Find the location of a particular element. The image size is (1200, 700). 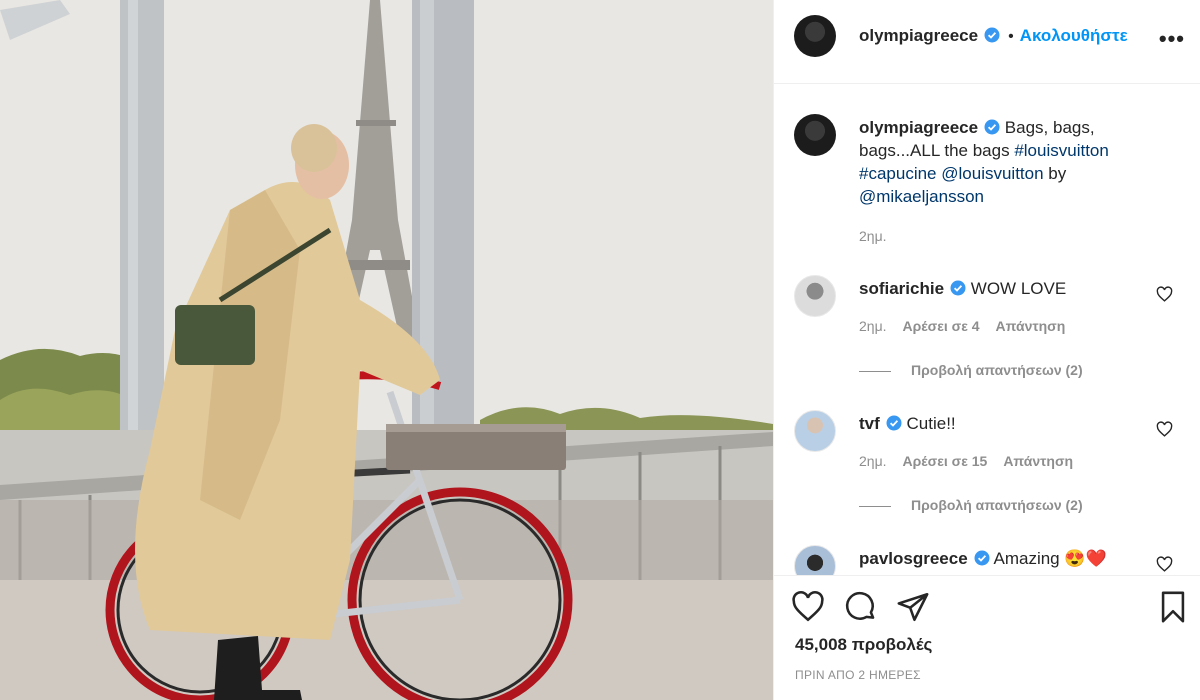

comment-meta: 2ημ. Αρέσει σε 15 Απάντηση is located at coordinates (974, 461).